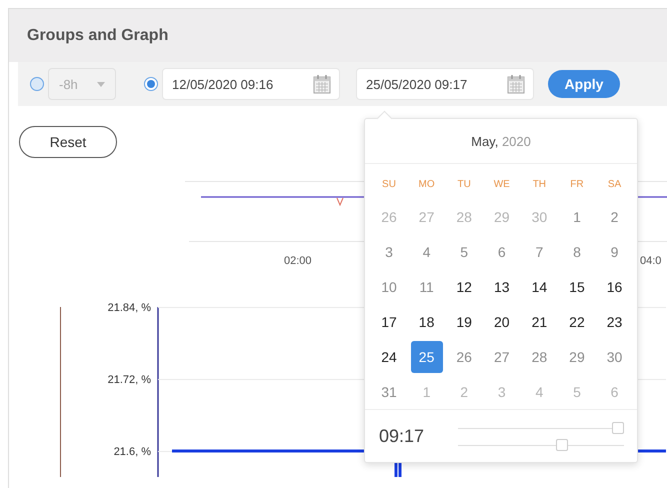 This screenshot has height=488, width=667. I want to click on axis-label: 21.84, %, so click(129, 308).